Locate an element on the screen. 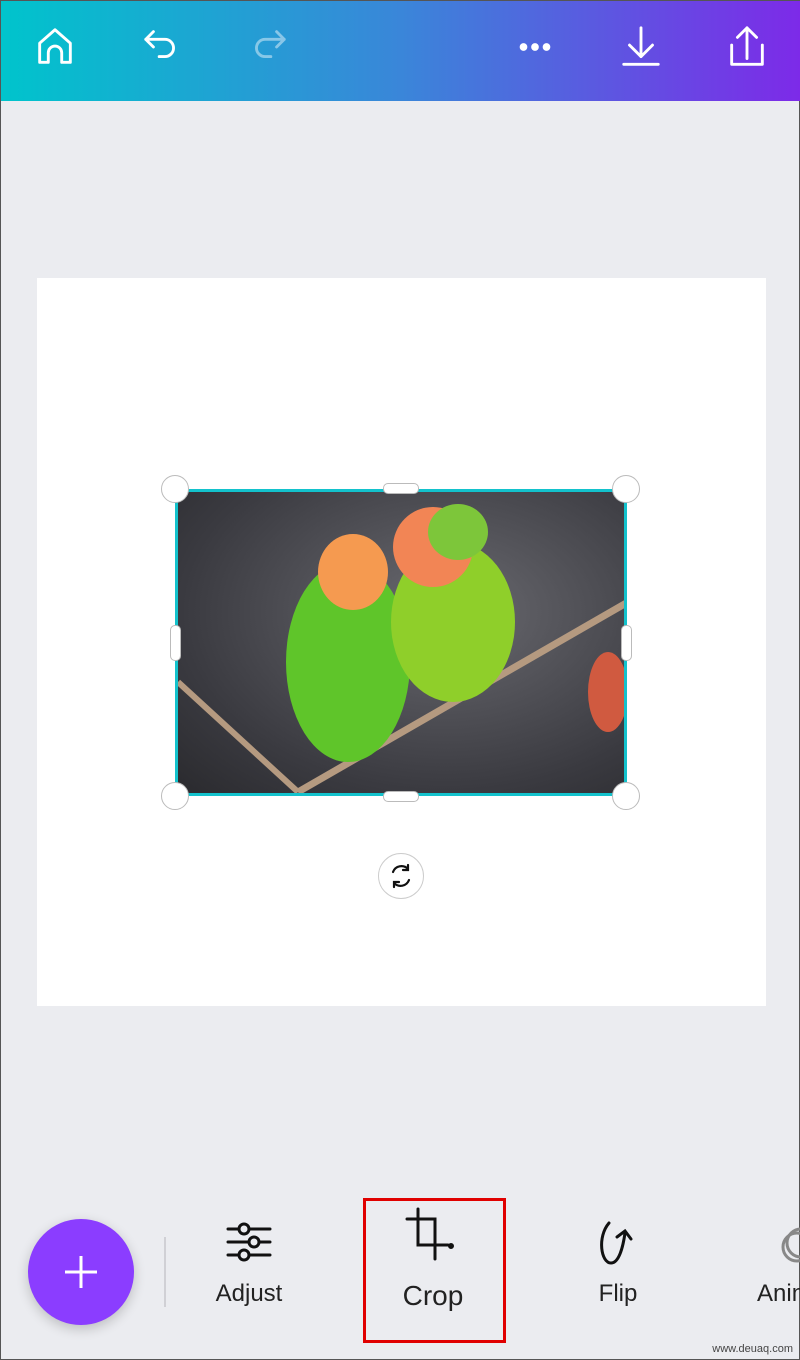 This screenshot has width=800, height=1360. resize-handle-bottom-left is located at coordinates (175, 796).